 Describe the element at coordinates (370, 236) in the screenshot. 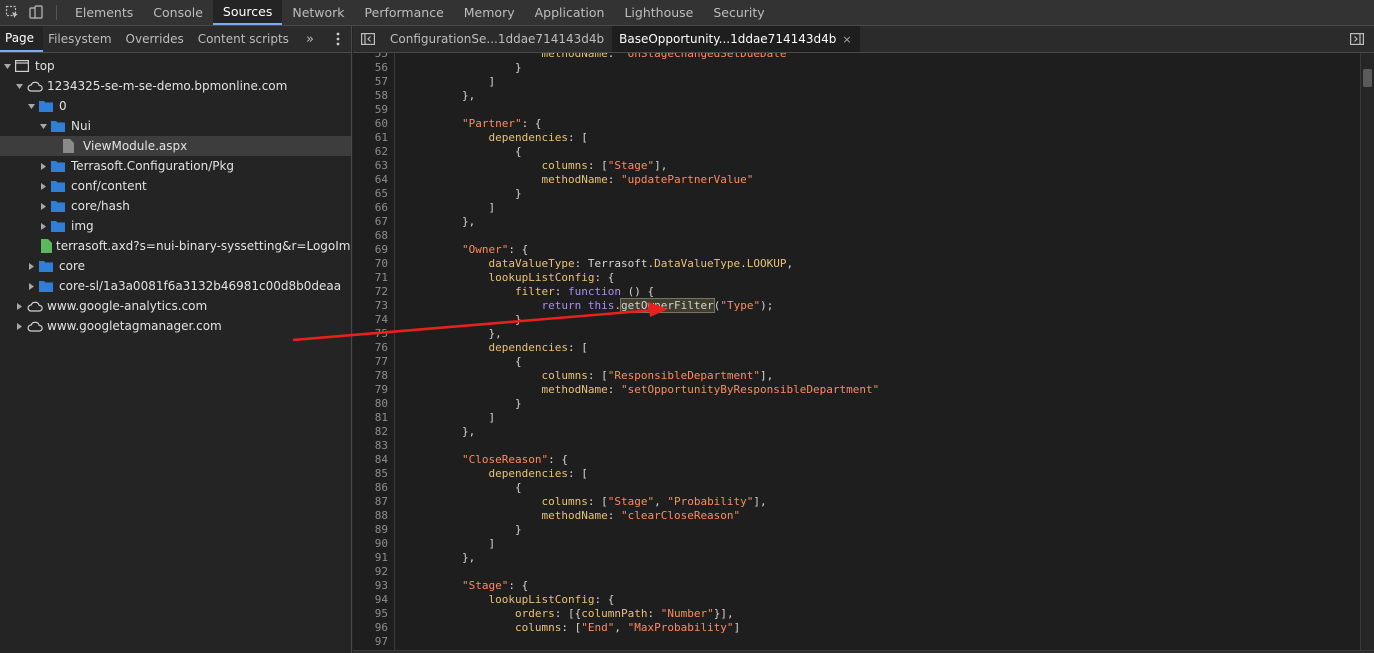

I see `line-number: 68` at that location.